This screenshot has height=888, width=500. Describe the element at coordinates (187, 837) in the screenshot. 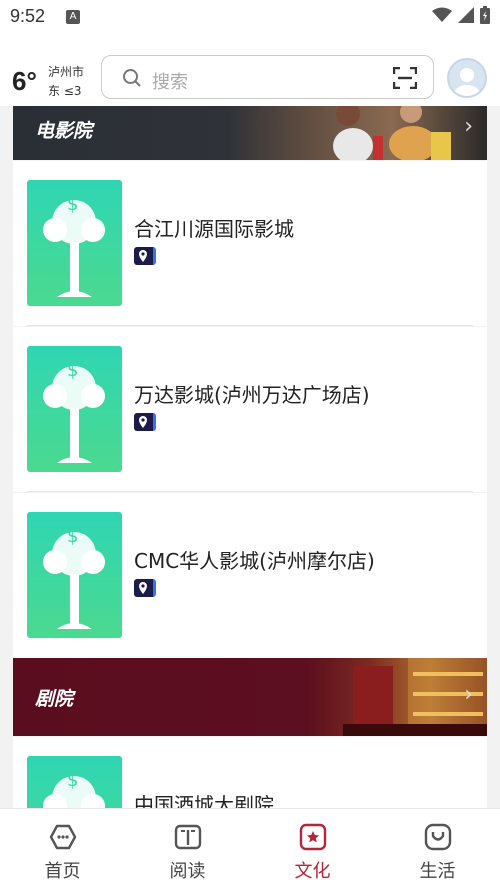

I see `book-icon` at that location.